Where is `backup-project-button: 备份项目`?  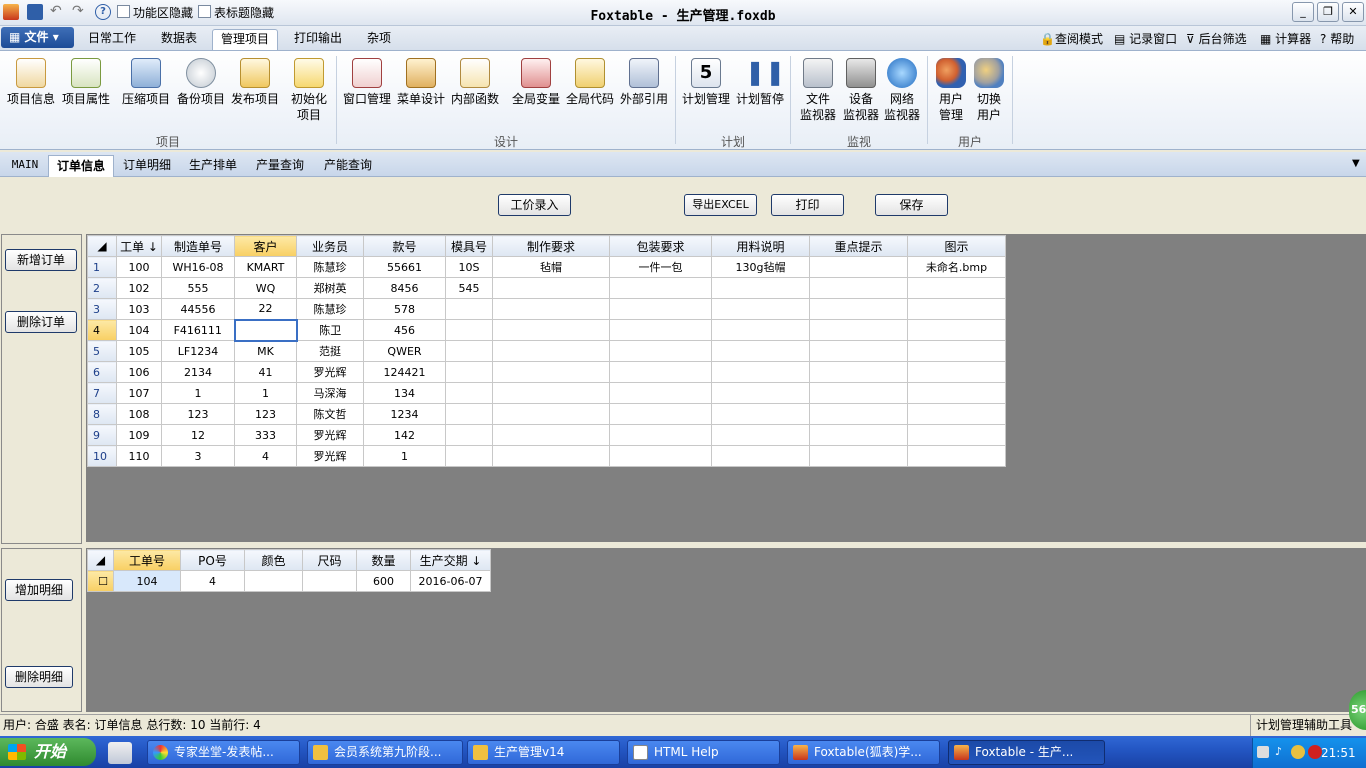 backup-project-button: 备份项目 is located at coordinates (201, 82).